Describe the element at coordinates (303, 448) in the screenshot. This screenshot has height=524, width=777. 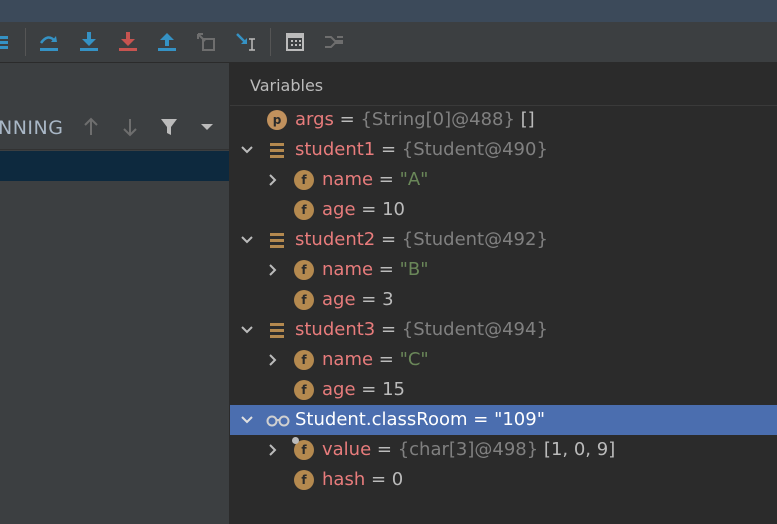
I see `final-field-icon: f` at that location.